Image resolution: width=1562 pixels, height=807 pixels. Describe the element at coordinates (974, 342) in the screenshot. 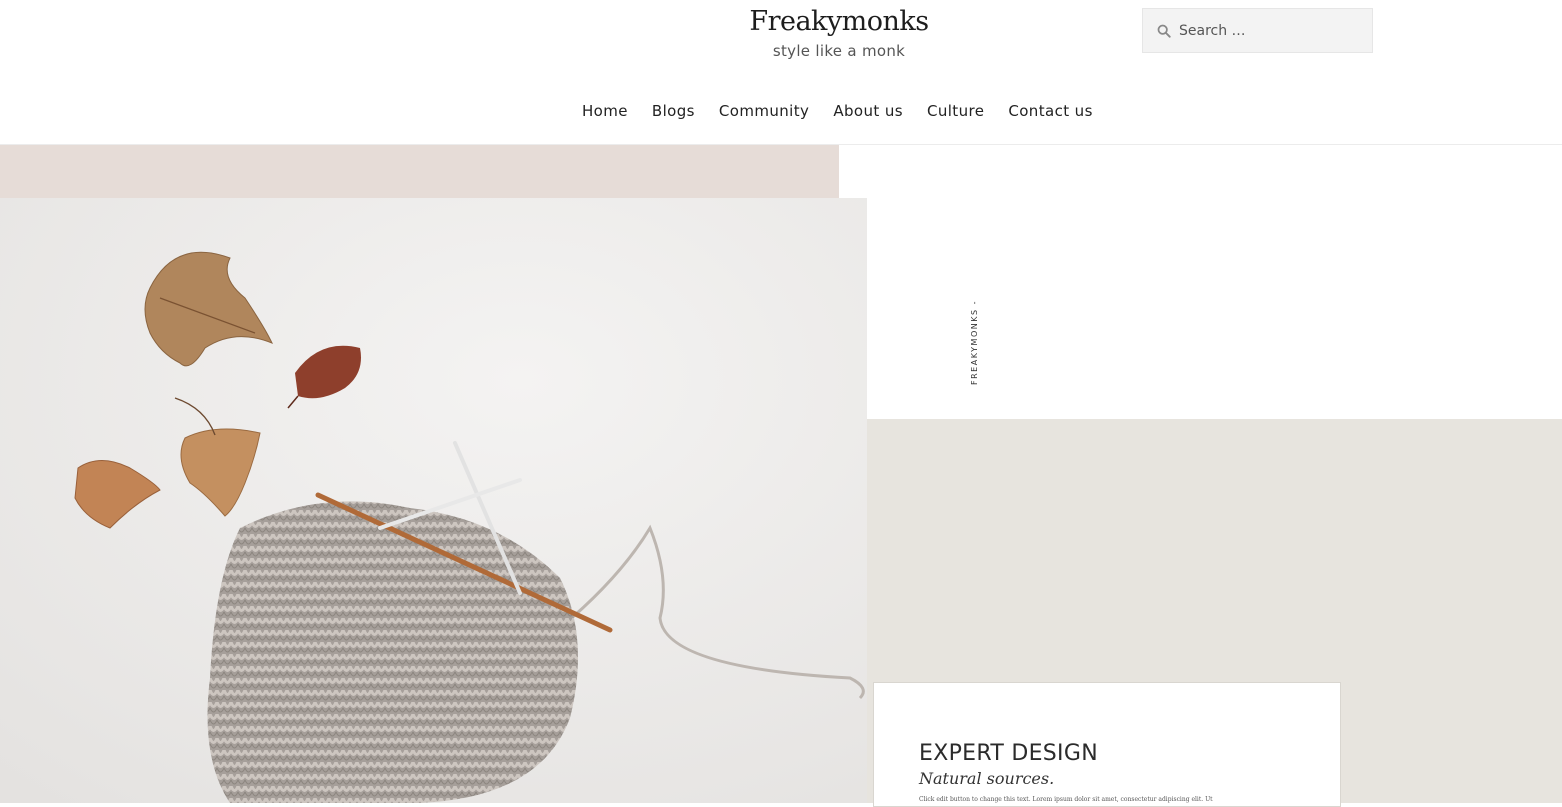

I see `vertical-brand-label: FREAKYMONKS -` at that location.